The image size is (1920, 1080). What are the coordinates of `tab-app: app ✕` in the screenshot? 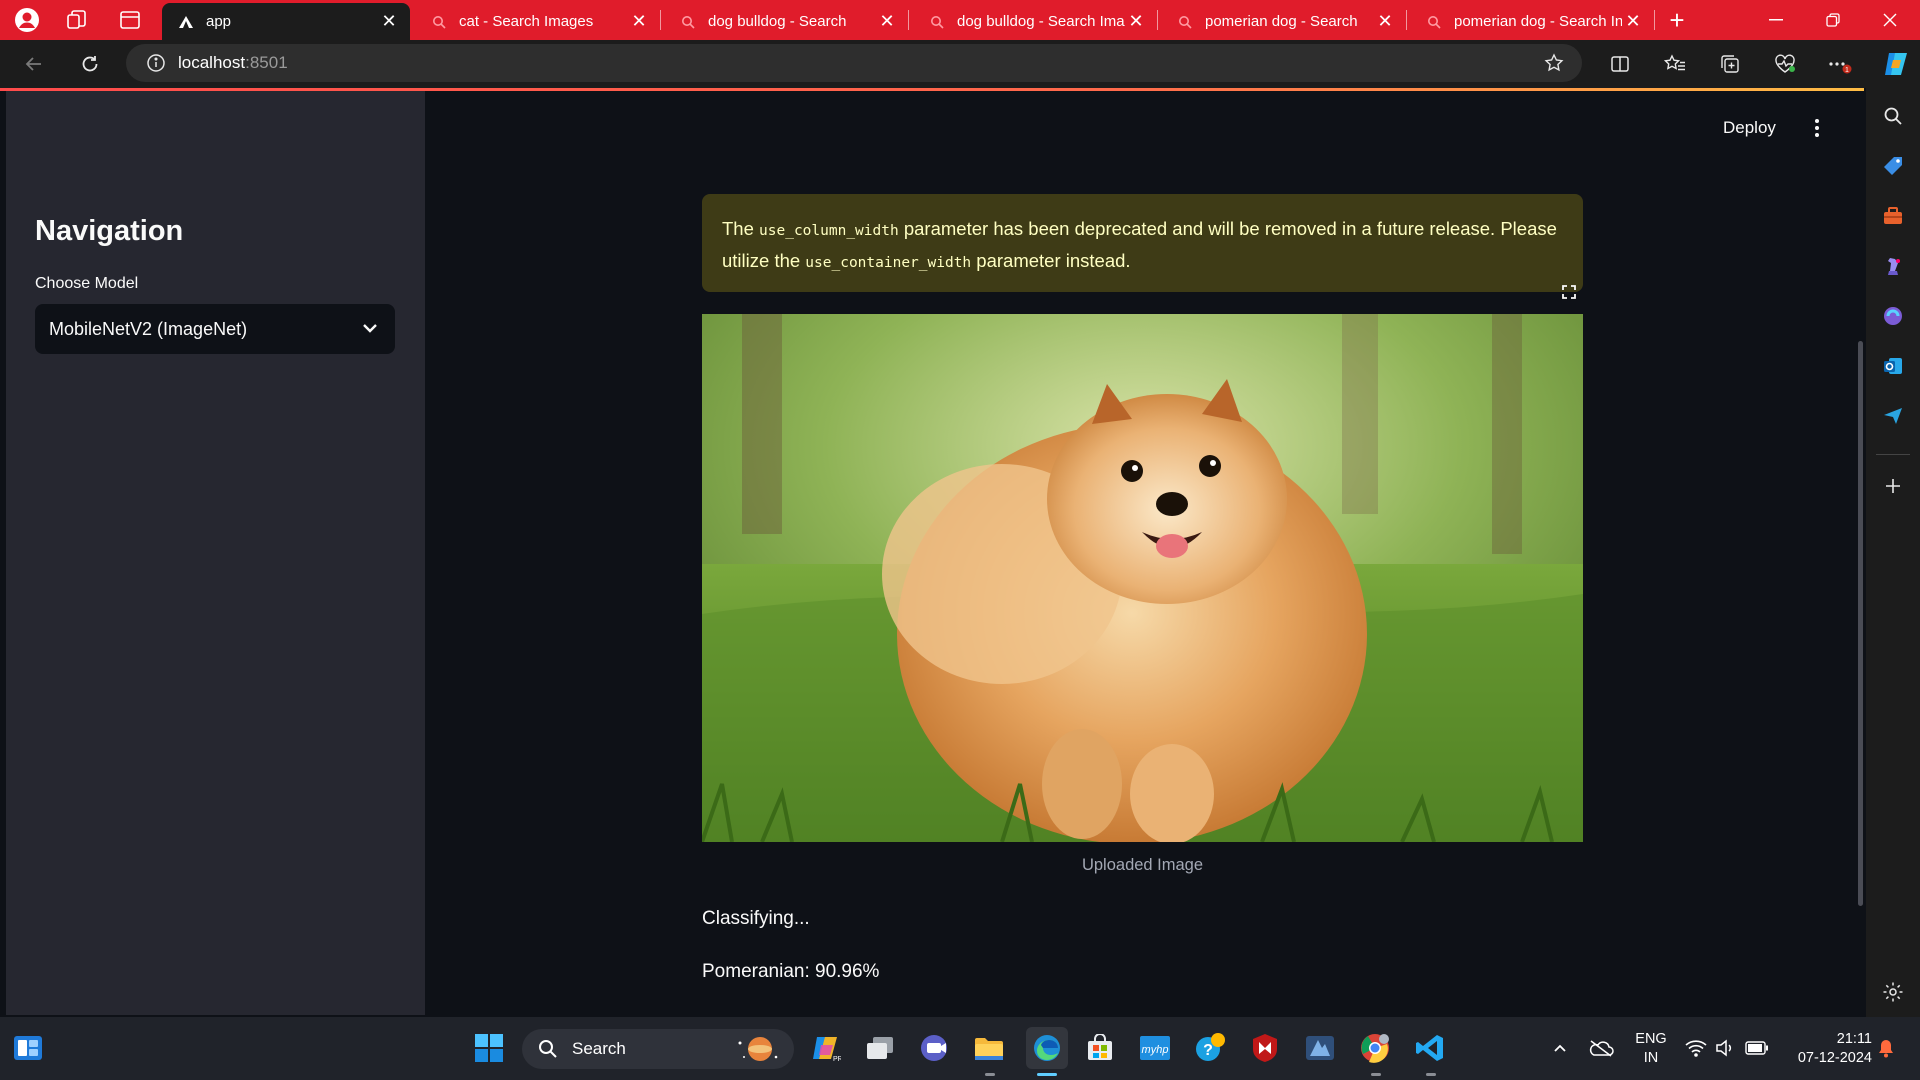 It's located at (286, 21).